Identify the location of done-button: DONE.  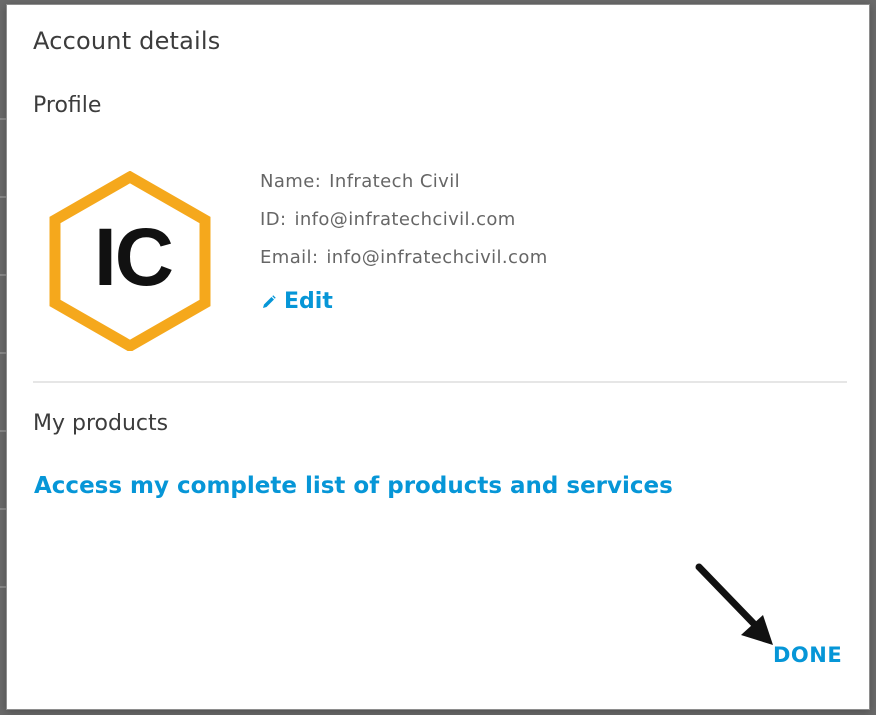
(807, 655).